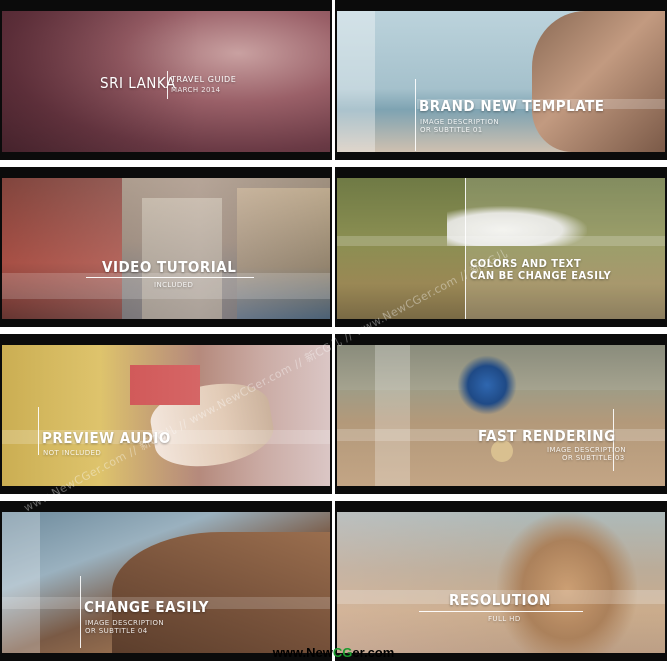 The height and width of the screenshot is (667, 667). What do you see at coordinates (460, 122) in the screenshot?
I see `tile2-sub1: IMAGE DESCRIPTION` at bounding box center [460, 122].